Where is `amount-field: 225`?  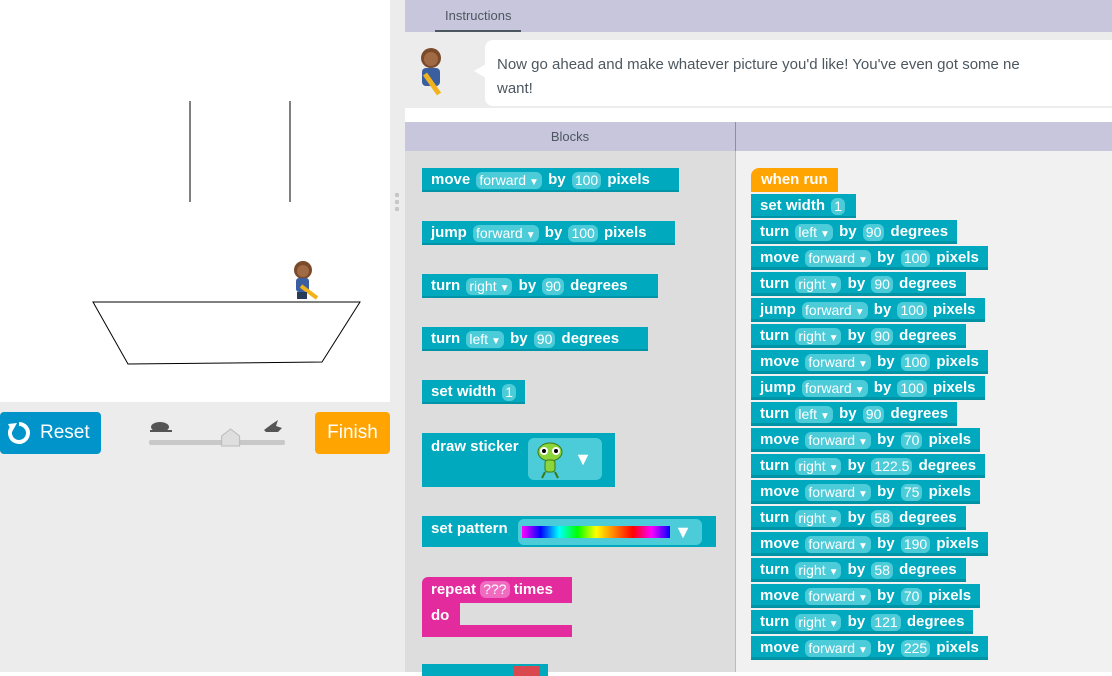 amount-field: 225 is located at coordinates (915, 648).